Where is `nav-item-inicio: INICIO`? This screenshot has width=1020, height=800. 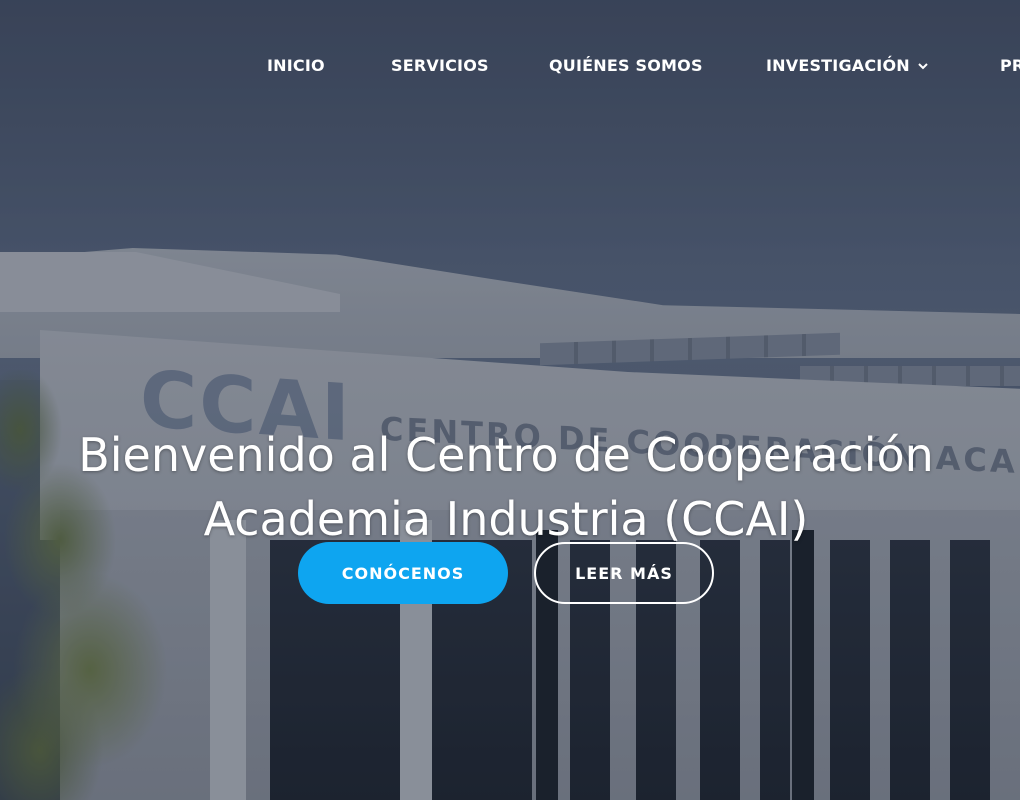 nav-item-inicio: INICIO is located at coordinates (296, 65).